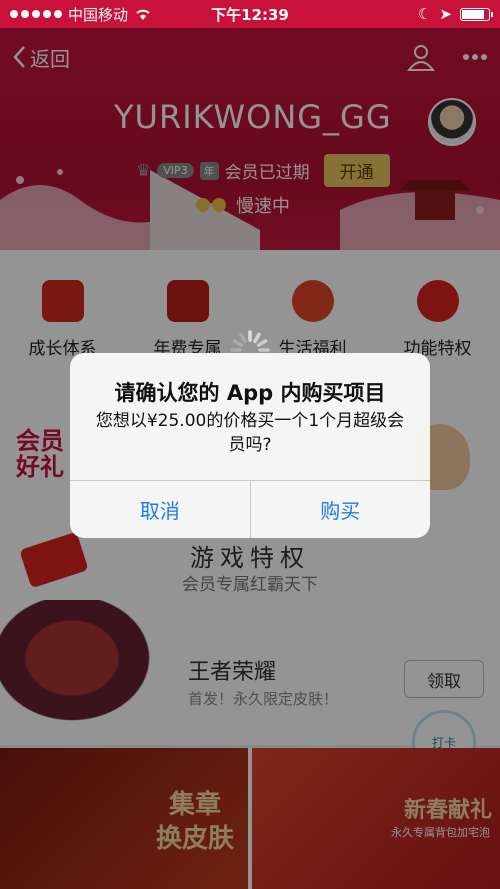 The width and height of the screenshot is (500, 889). What do you see at coordinates (250, 433) in the screenshot?
I see `dialog-message: 您想以¥25.00的价格买一个1个月超级会员吗?` at bounding box center [250, 433].